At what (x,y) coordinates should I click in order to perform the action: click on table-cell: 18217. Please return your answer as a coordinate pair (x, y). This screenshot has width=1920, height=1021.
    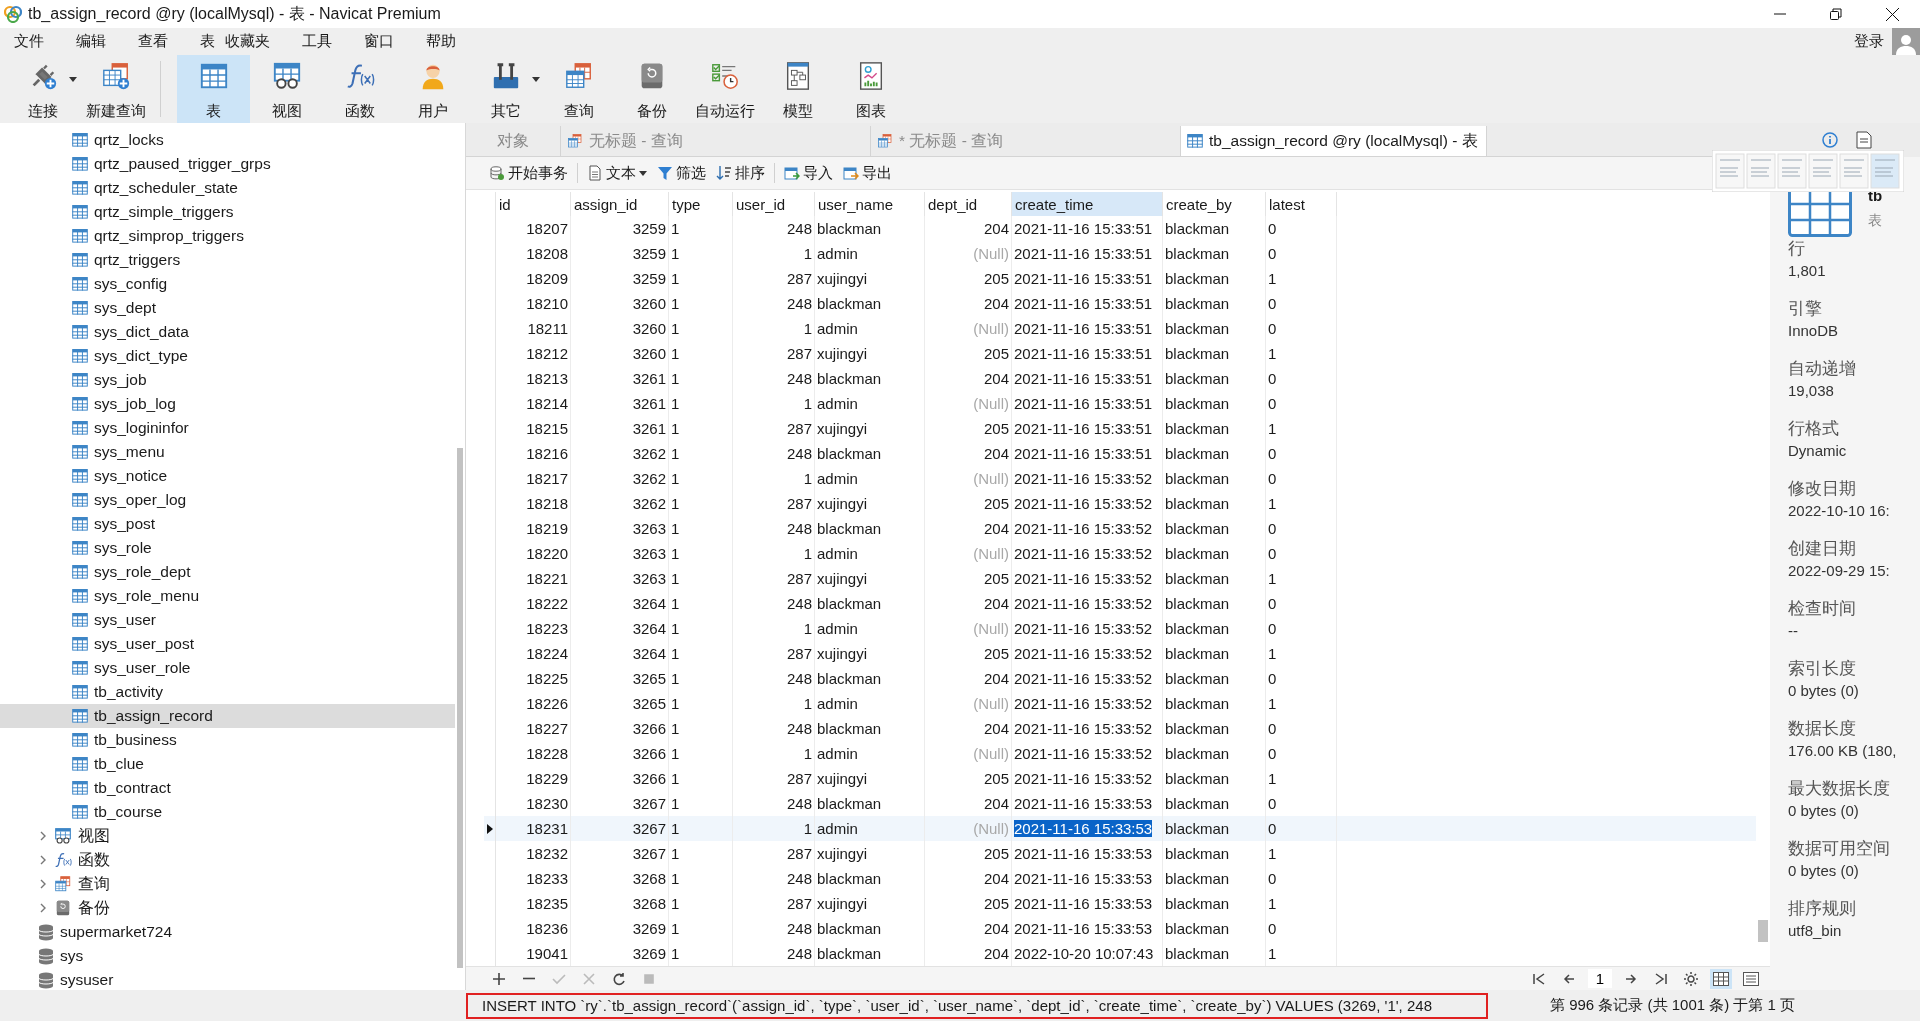
    Looking at the image, I should click on (547, 478).